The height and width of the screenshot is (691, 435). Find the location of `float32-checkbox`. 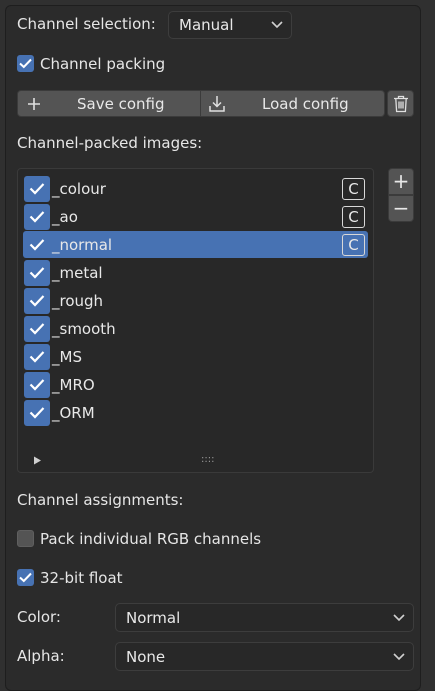

float32-checkbox is located at coordinates (25, 577).